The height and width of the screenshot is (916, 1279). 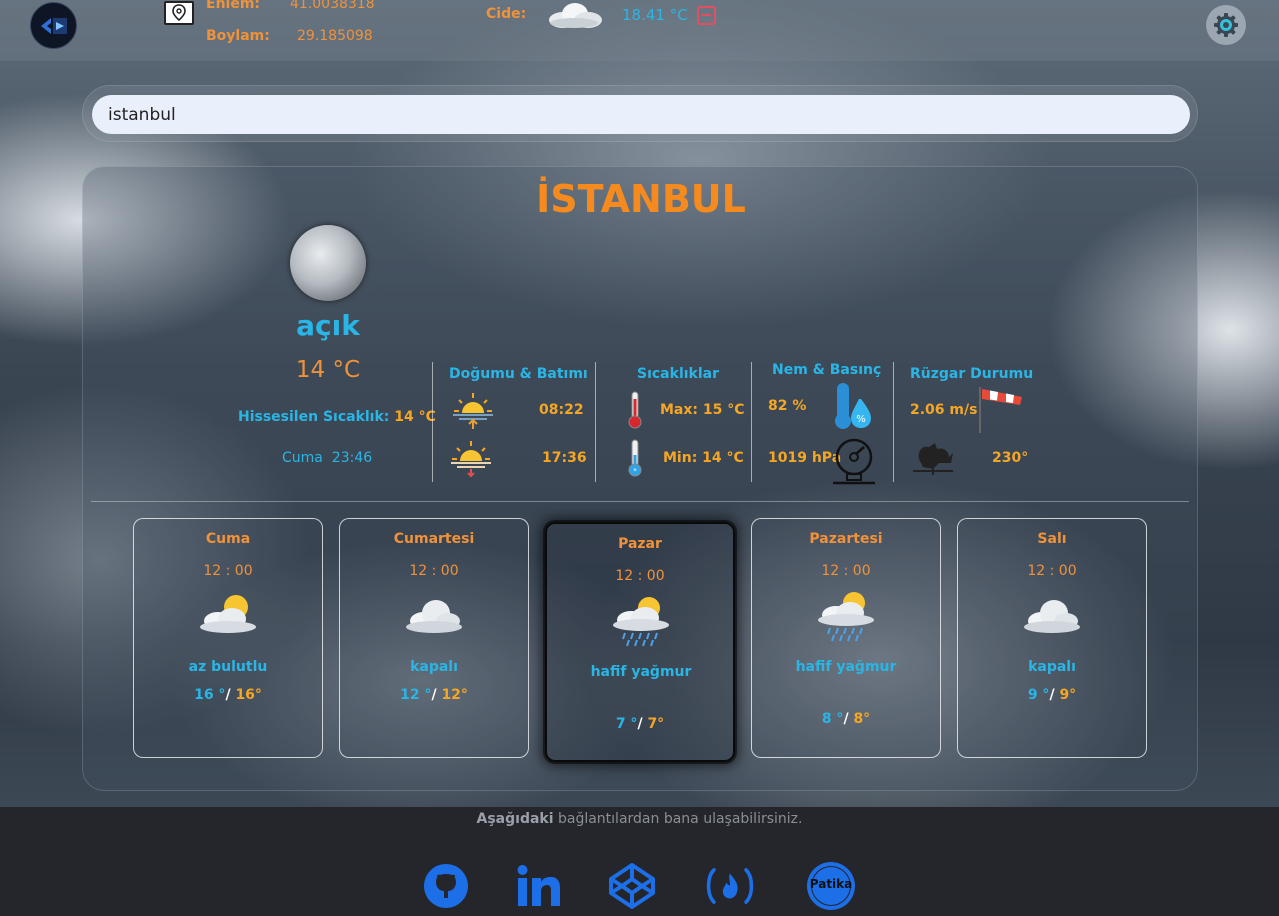 What do you see at coordinates (471, 461) in the screenshot?
I see `sunset-icon` at bounding box center [471, 461].